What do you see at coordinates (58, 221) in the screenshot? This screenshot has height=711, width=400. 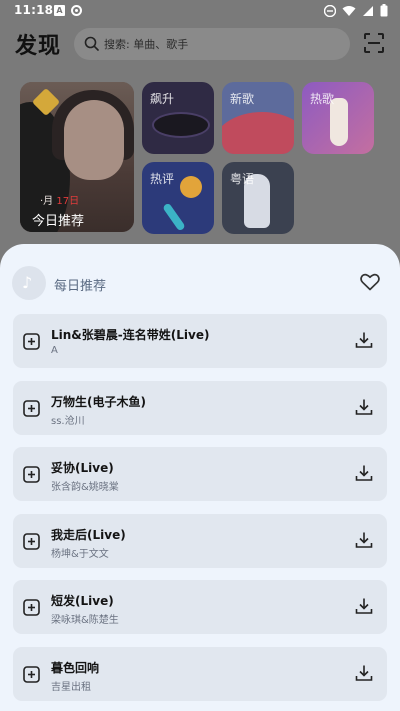 I see `daily-title: 今日推荐` at bounding box center [58, 221].